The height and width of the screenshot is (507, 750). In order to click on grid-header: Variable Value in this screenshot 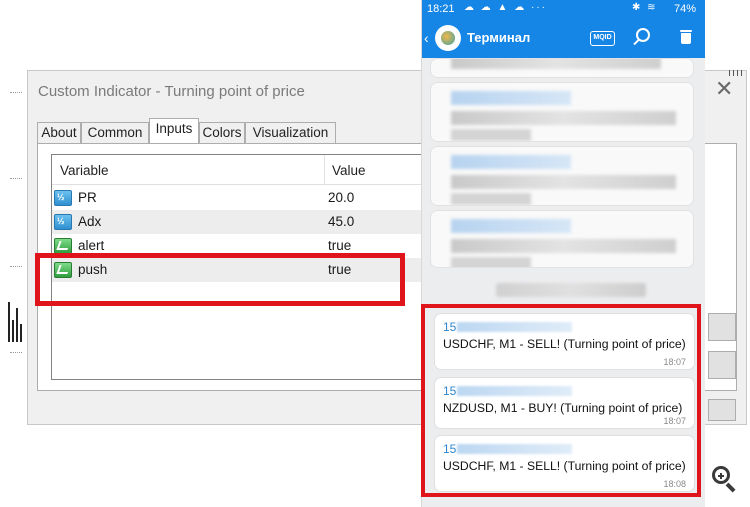, I will do `click(261, 170)`.